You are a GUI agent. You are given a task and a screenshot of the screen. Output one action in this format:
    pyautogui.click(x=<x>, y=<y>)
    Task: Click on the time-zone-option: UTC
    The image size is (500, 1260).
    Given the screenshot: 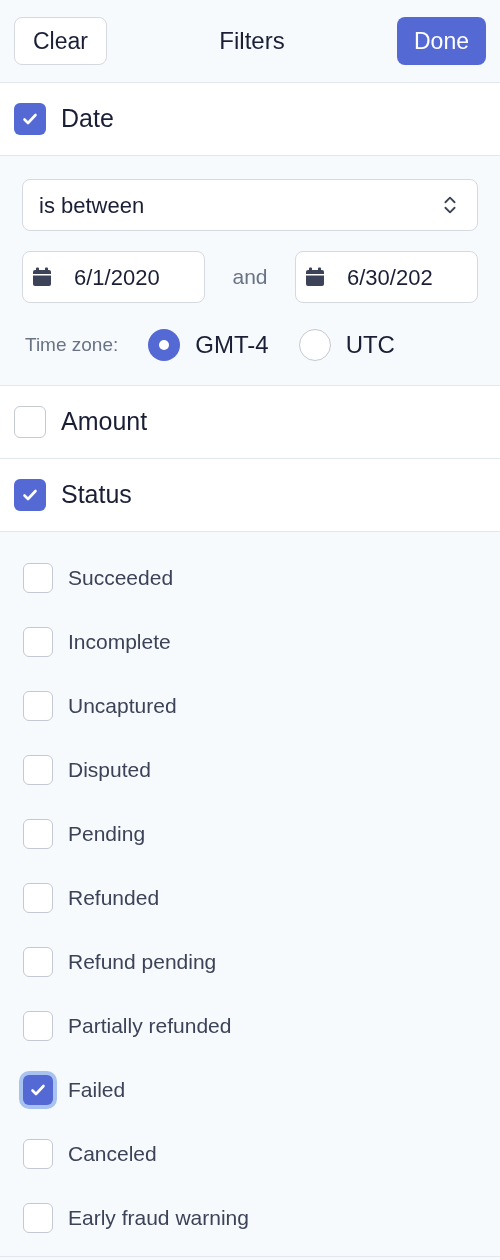 What is the action you would take?
    pyautogui.click(x=370, y=345)
    